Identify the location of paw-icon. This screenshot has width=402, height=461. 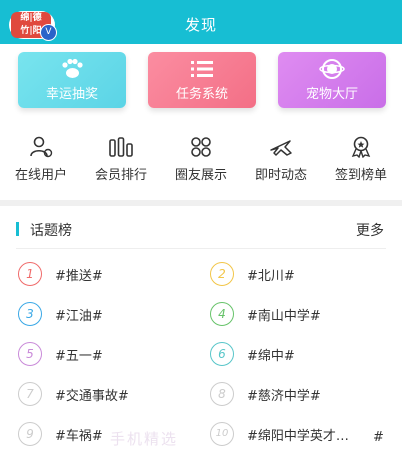
(72, 68).